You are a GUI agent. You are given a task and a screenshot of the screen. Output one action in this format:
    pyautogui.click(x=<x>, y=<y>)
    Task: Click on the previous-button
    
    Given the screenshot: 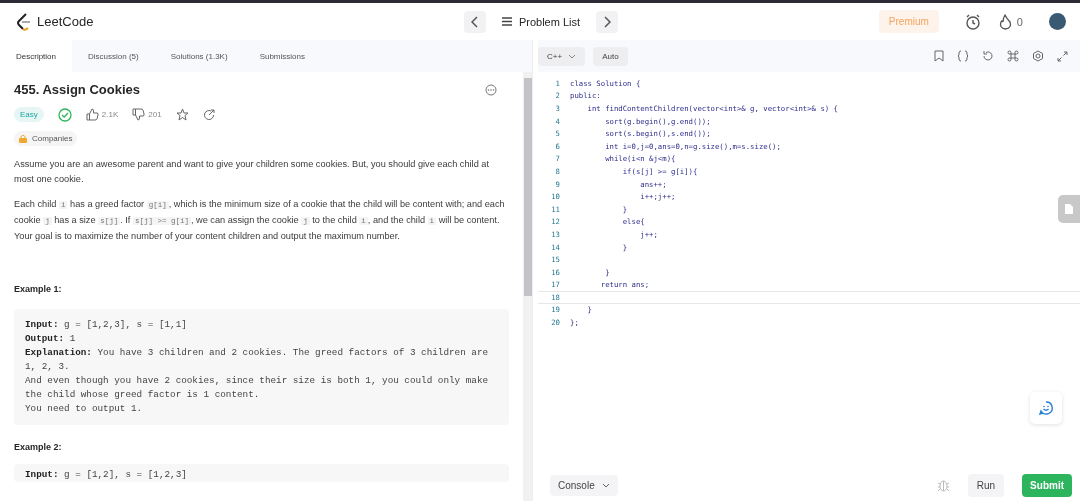 What is the action you would take?
    pyautogui.click(x=474, y=21)
    